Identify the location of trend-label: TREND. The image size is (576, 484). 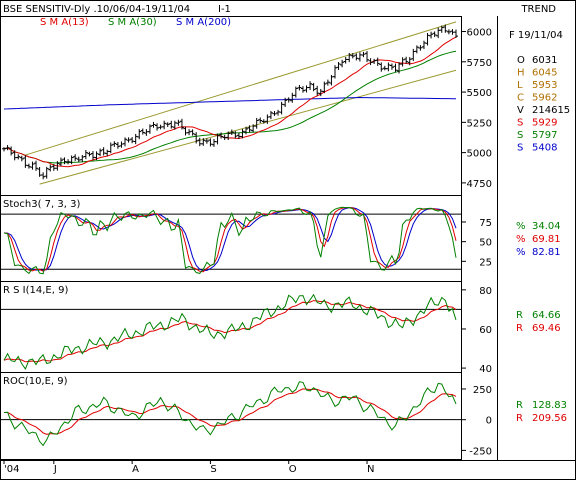
(538, 9).